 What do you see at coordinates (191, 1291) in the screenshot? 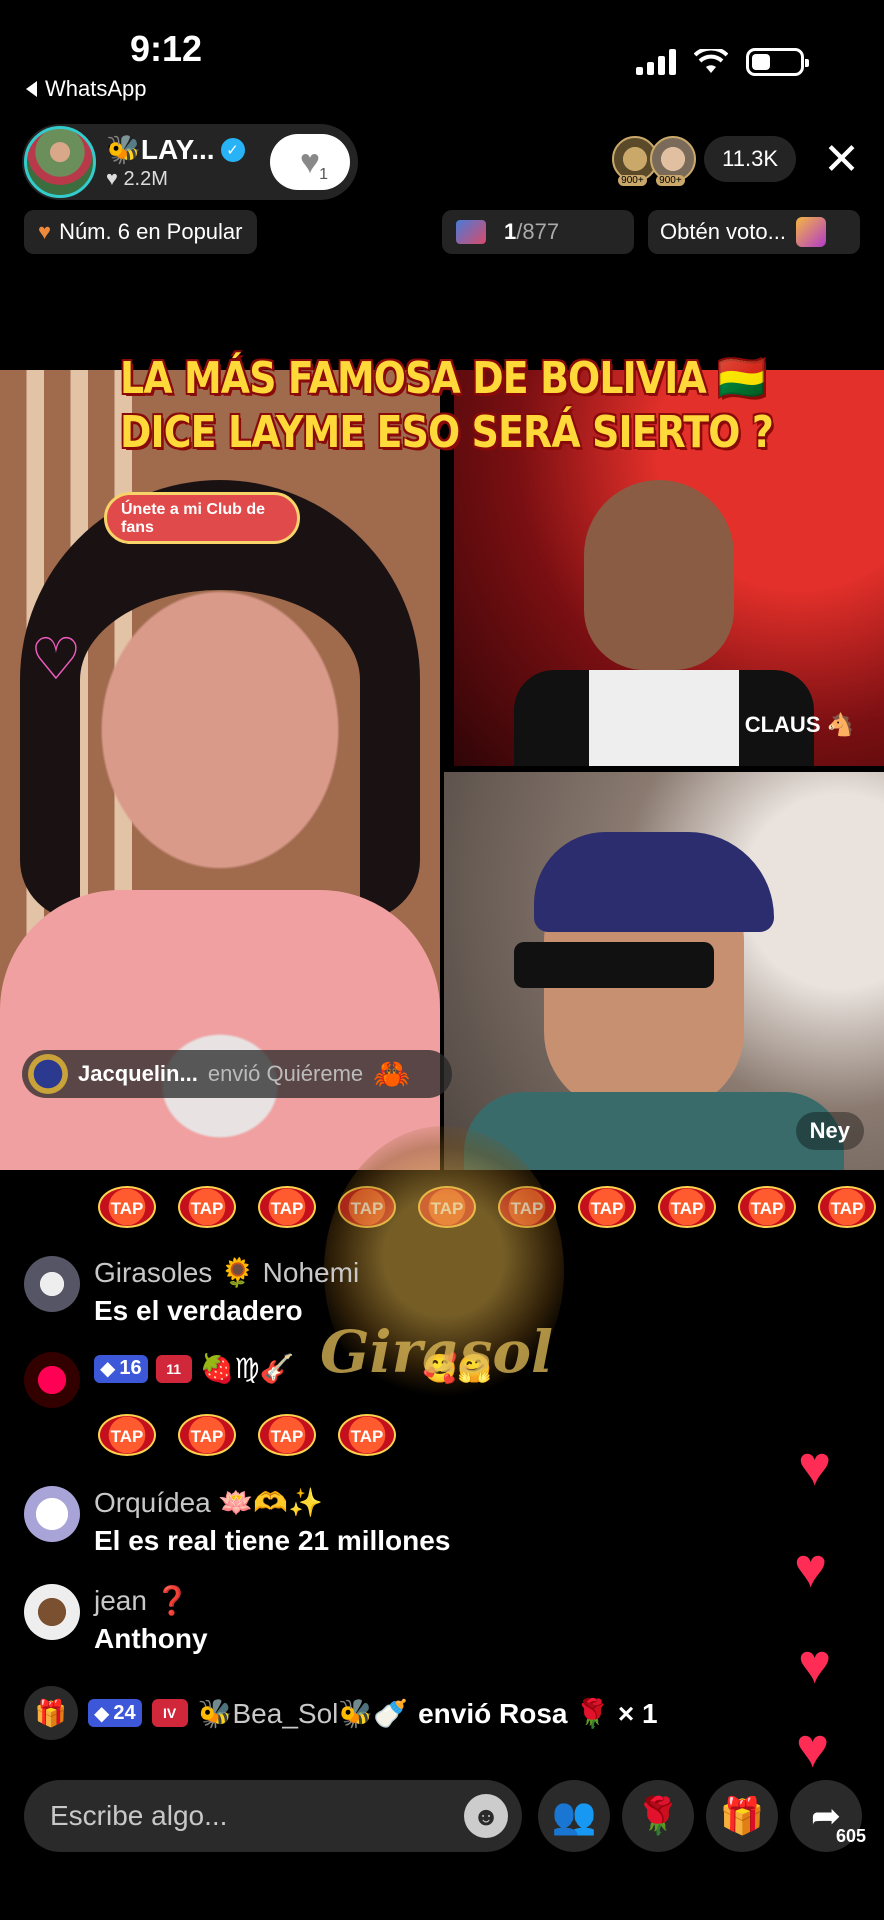
I see `chat-message: Girasoles 🌻 Nohemi Es el verdadero` at bounding box center [191, 1291].